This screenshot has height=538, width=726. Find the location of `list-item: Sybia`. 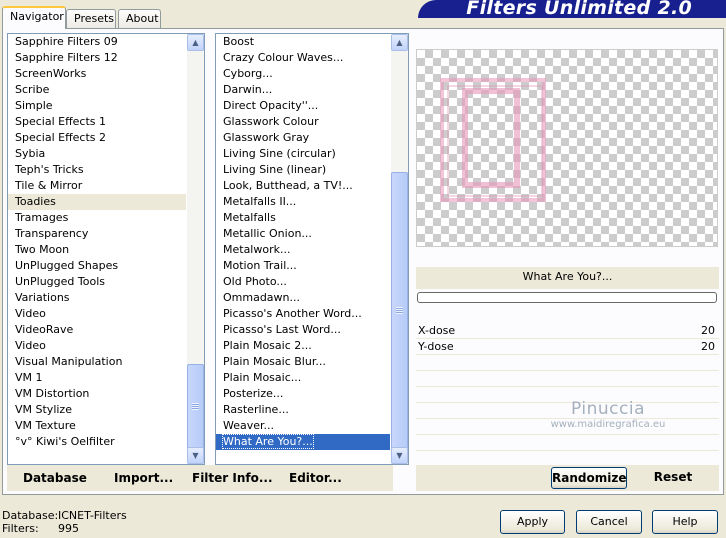

list-item: Sybia is located at coordinates (97, 154).